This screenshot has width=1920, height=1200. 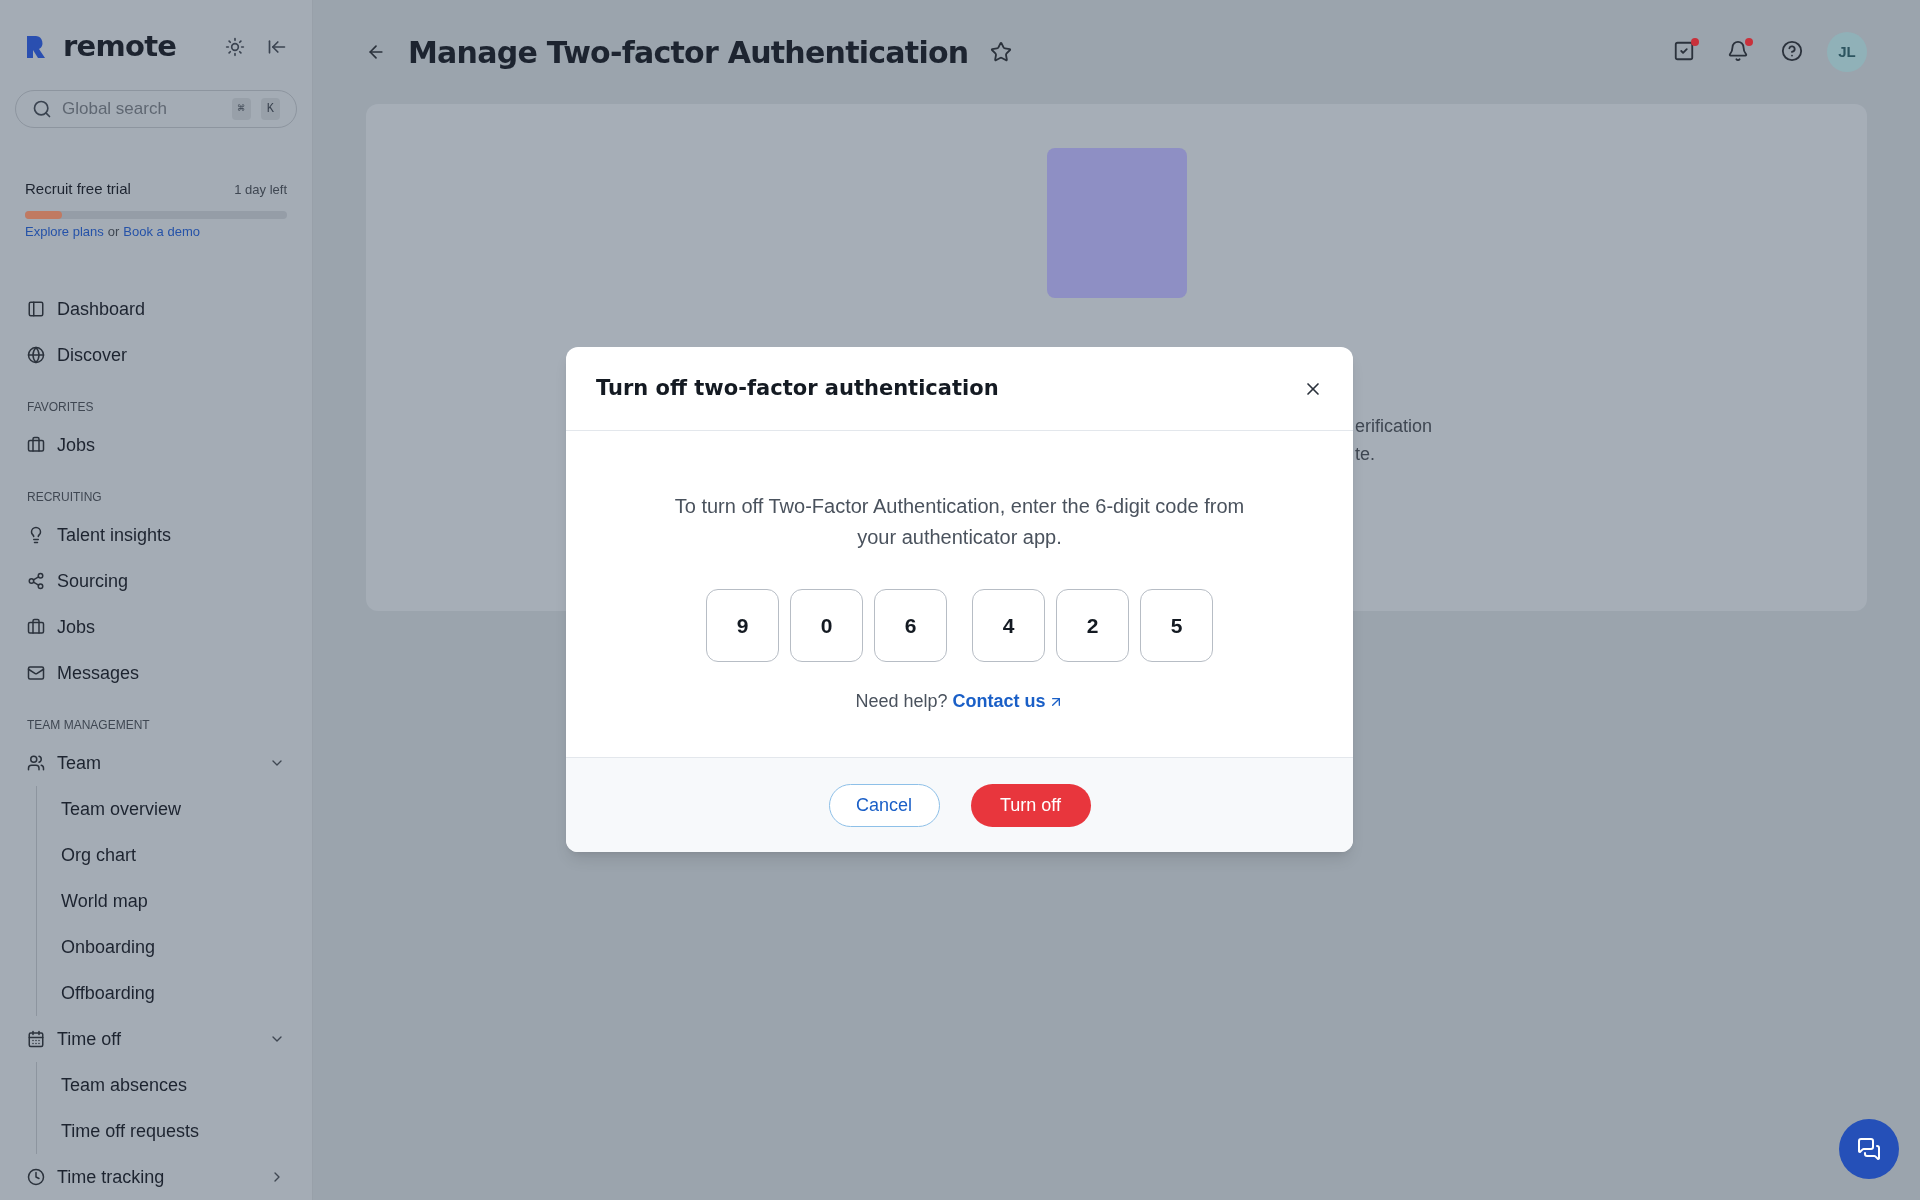 I want to click on logo-icon, so click(x=36, y=47).